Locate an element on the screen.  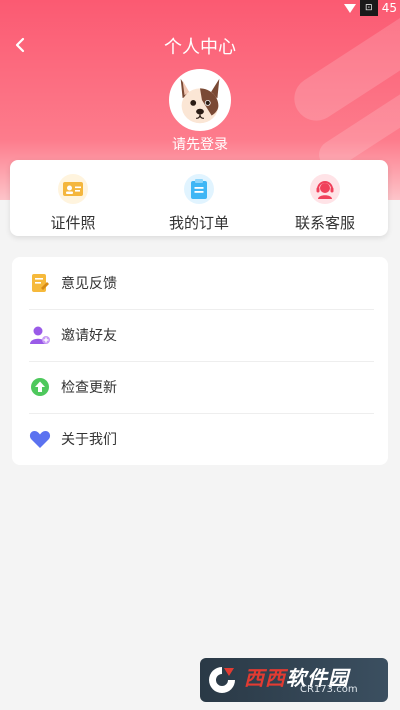
quick-action-id-photo: 证件照 is located at coordinates (73, 198).